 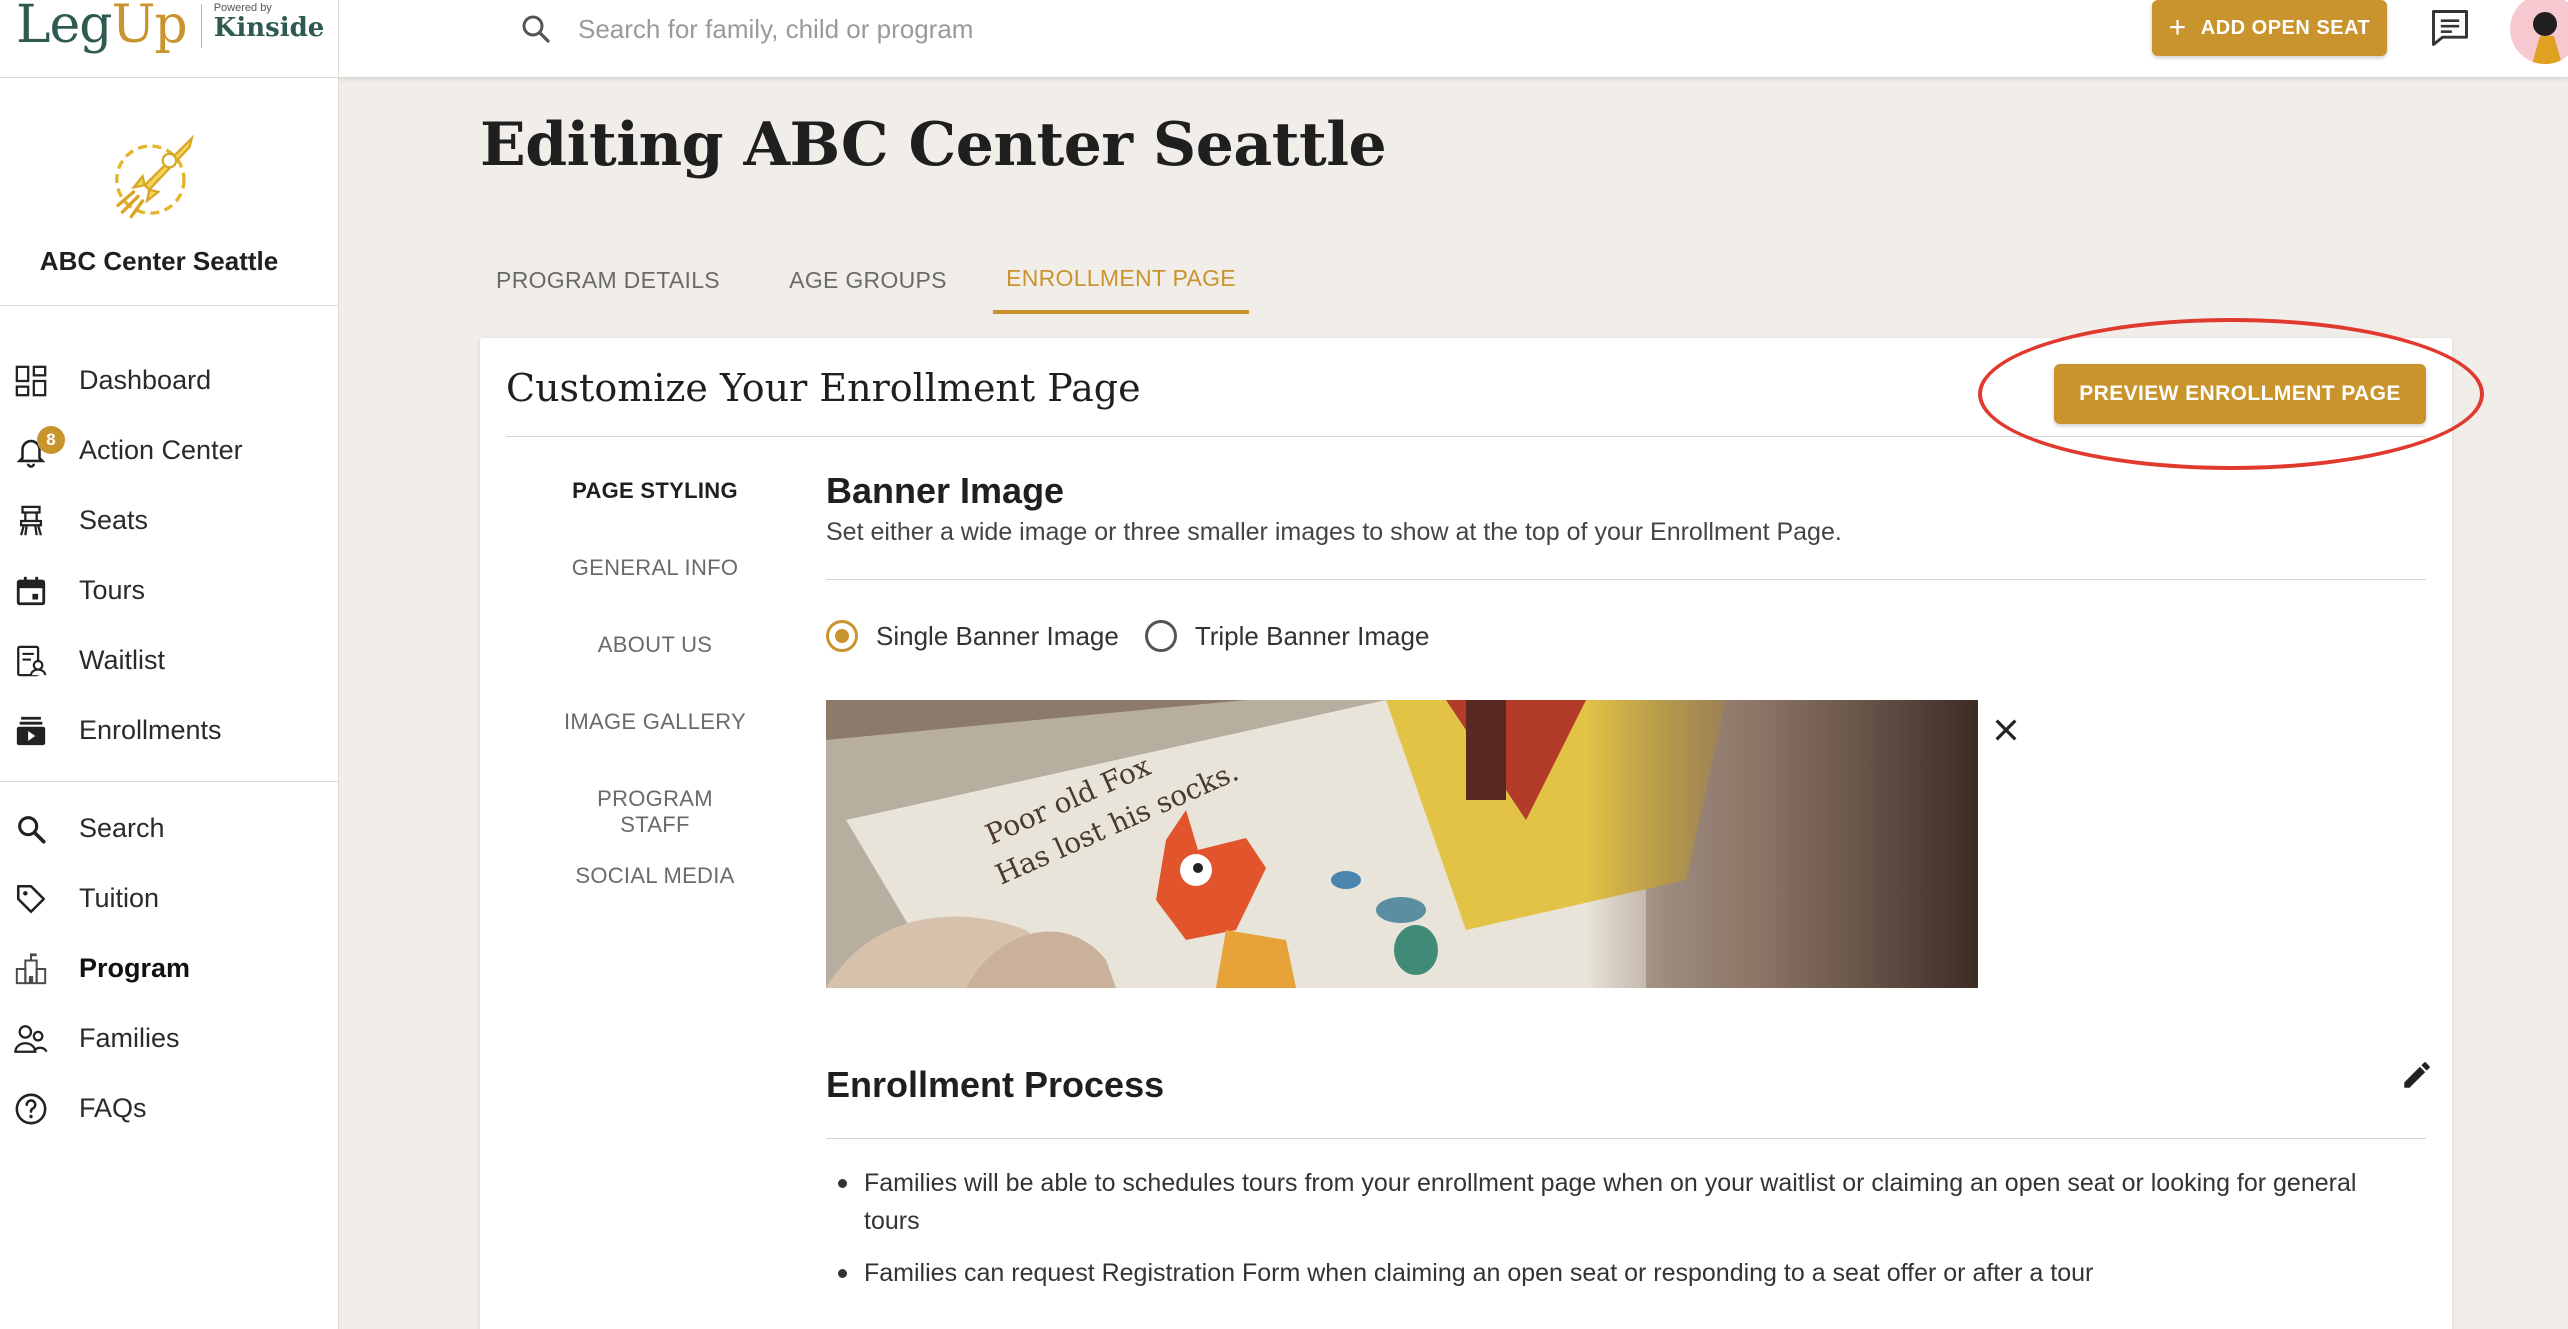 I want to click on add-open-seat-button: + ADD OPEN SEAT, so click(x=2269, y=28).